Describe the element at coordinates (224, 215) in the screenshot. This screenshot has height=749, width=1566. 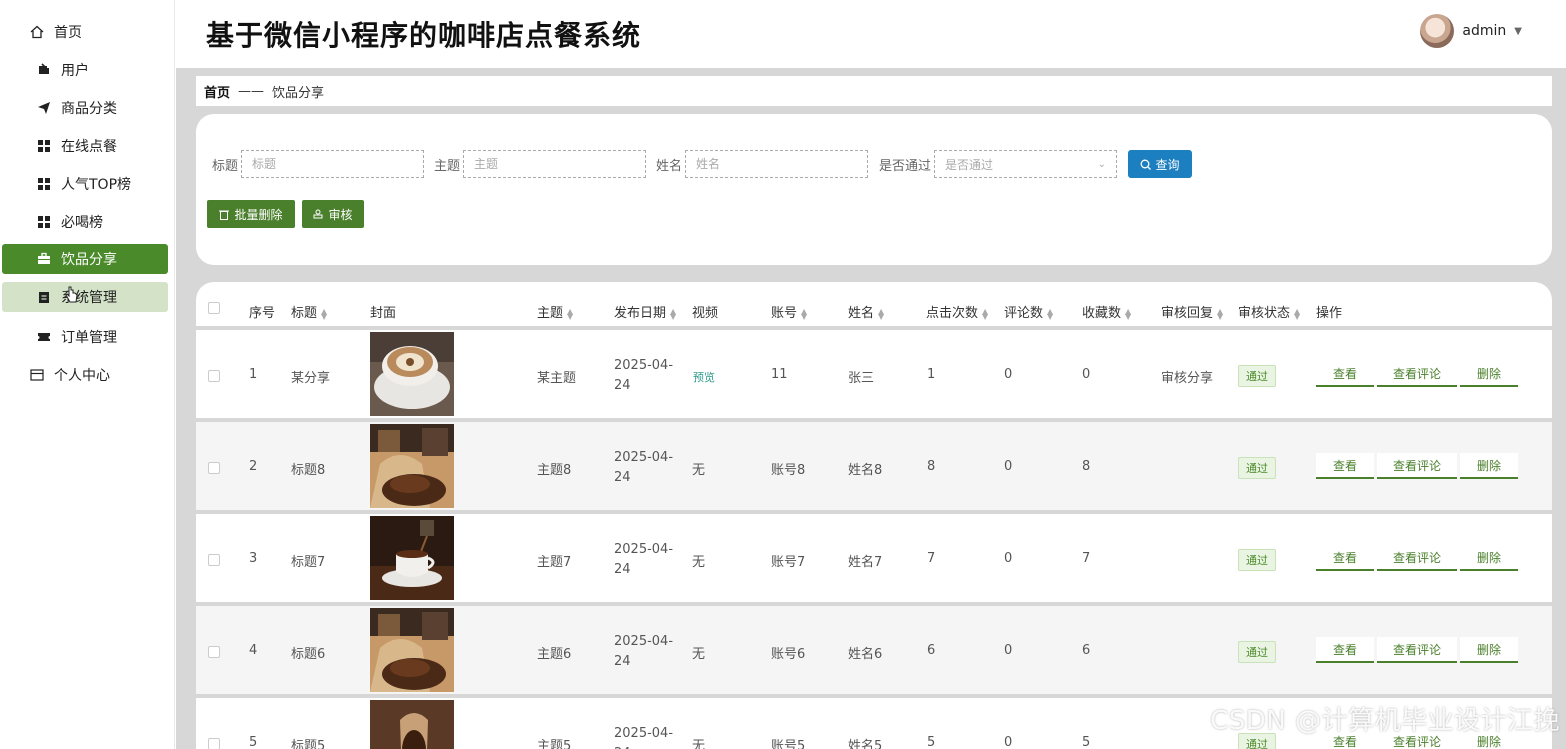
I see `trash-icon` at that location.